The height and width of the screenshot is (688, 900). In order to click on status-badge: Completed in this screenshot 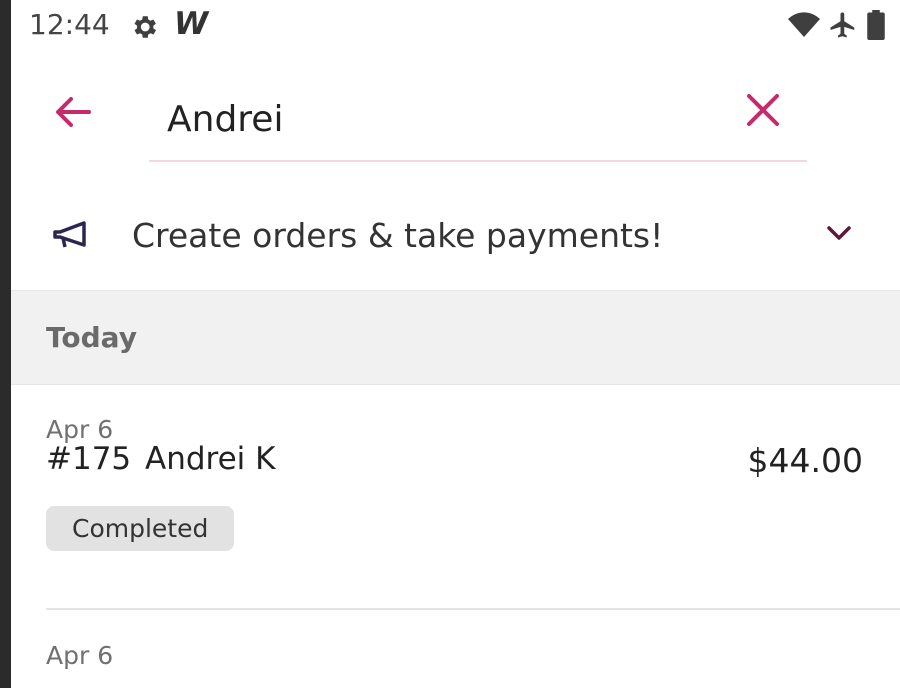, I will do `click(140, 528)`.